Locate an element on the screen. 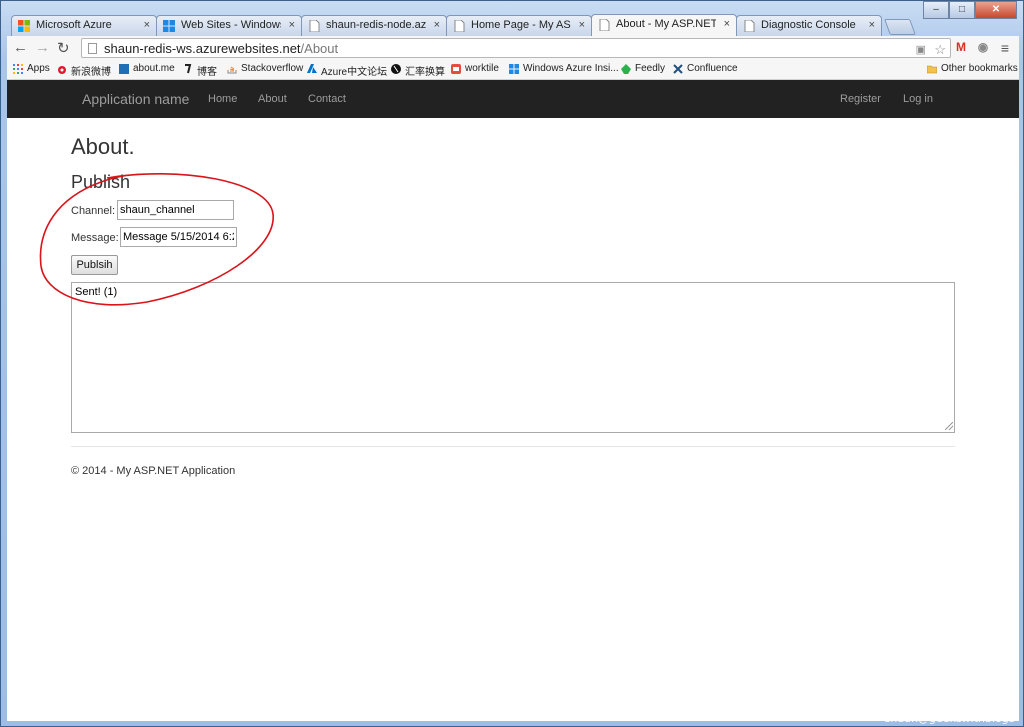 The image size is (1024, 727). bookmark-label: 博客 is located at coordinates (207, 72).